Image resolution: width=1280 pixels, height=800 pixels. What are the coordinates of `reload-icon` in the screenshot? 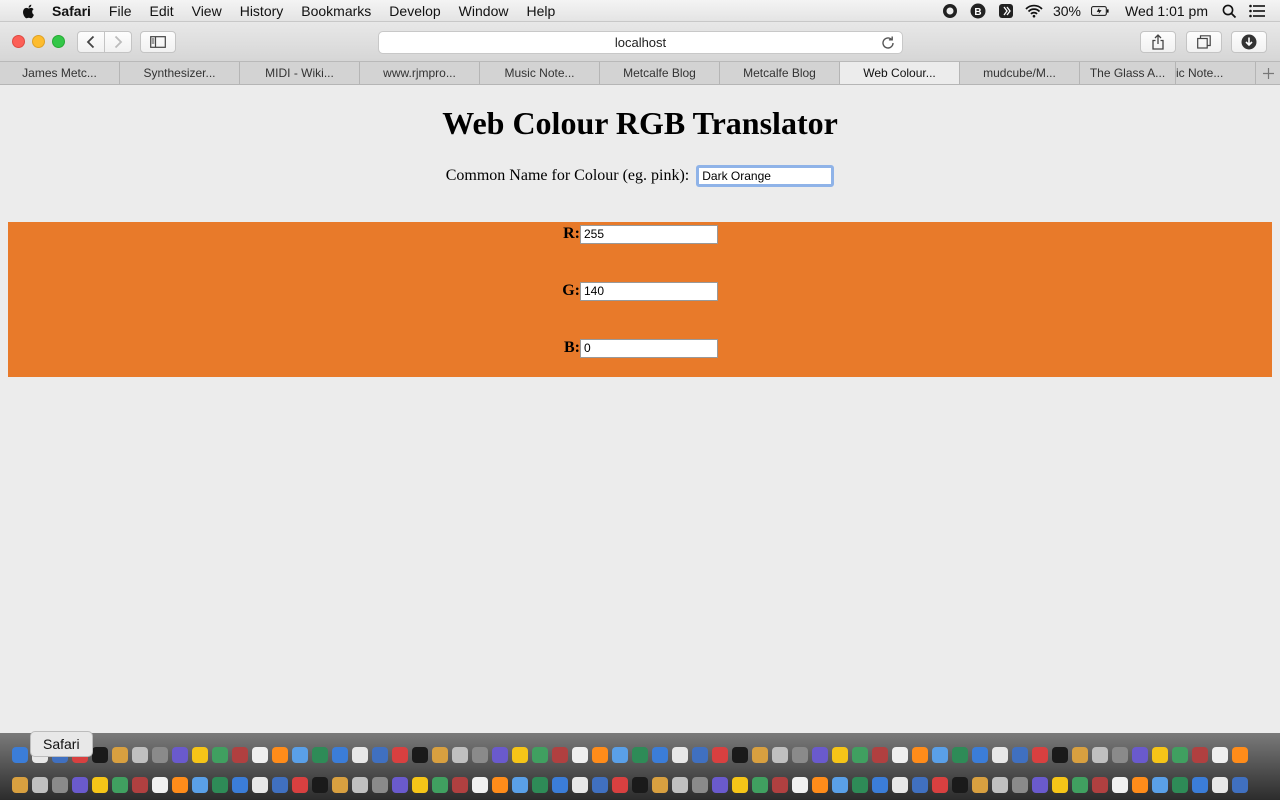 It's located at (888, 43).